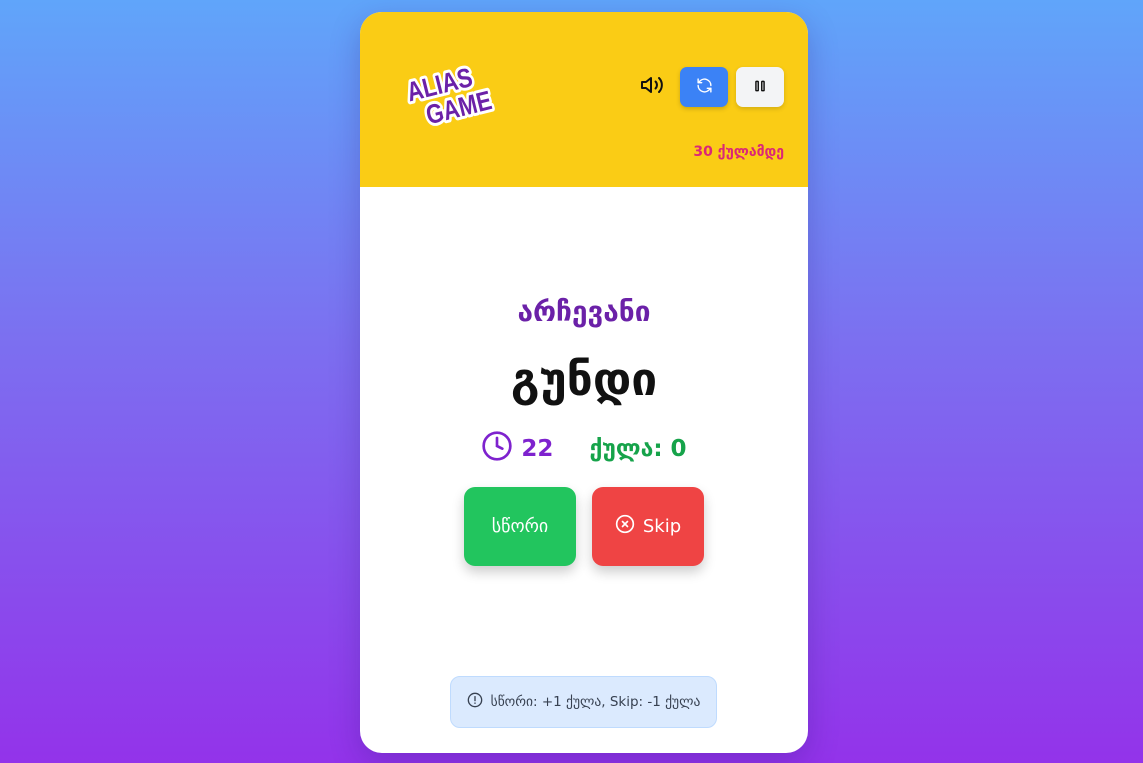 This screenshot has width=1143, height=763. I want to click on alias-game-logo: ALIAS GAME, so click(452, 95).